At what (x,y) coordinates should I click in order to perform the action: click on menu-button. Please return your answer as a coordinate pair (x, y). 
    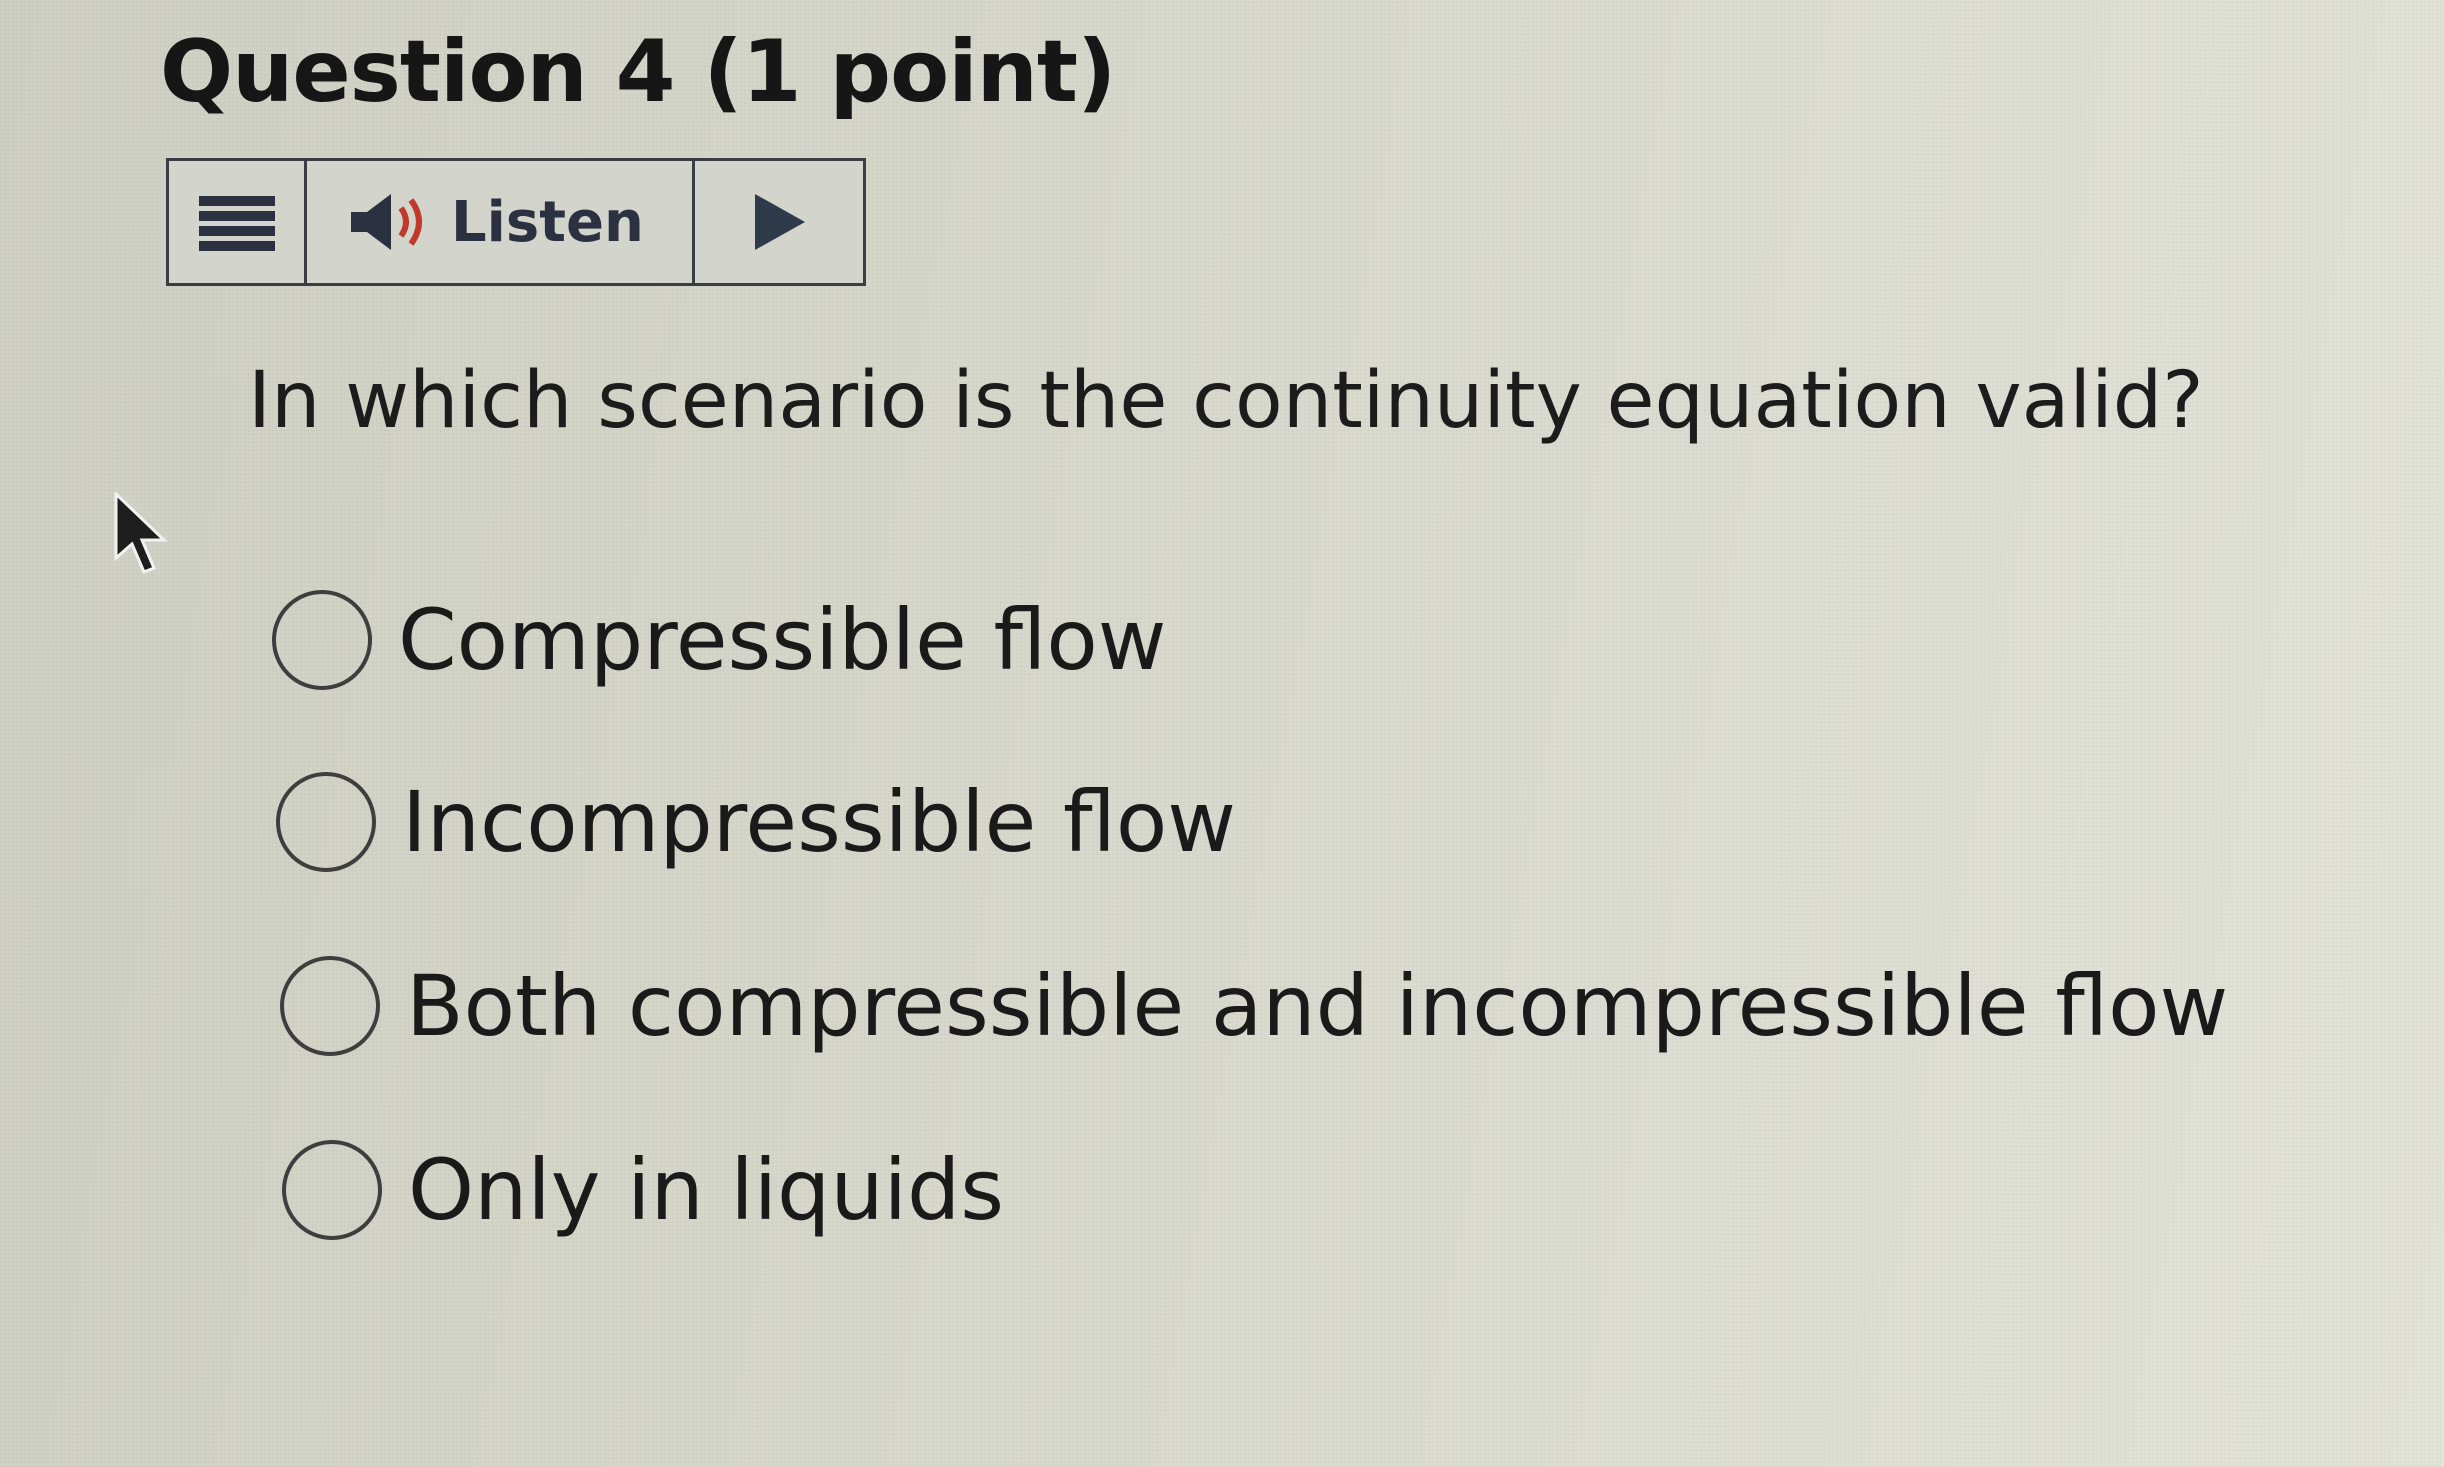
    Looking at the image, I should click on (238, 222).